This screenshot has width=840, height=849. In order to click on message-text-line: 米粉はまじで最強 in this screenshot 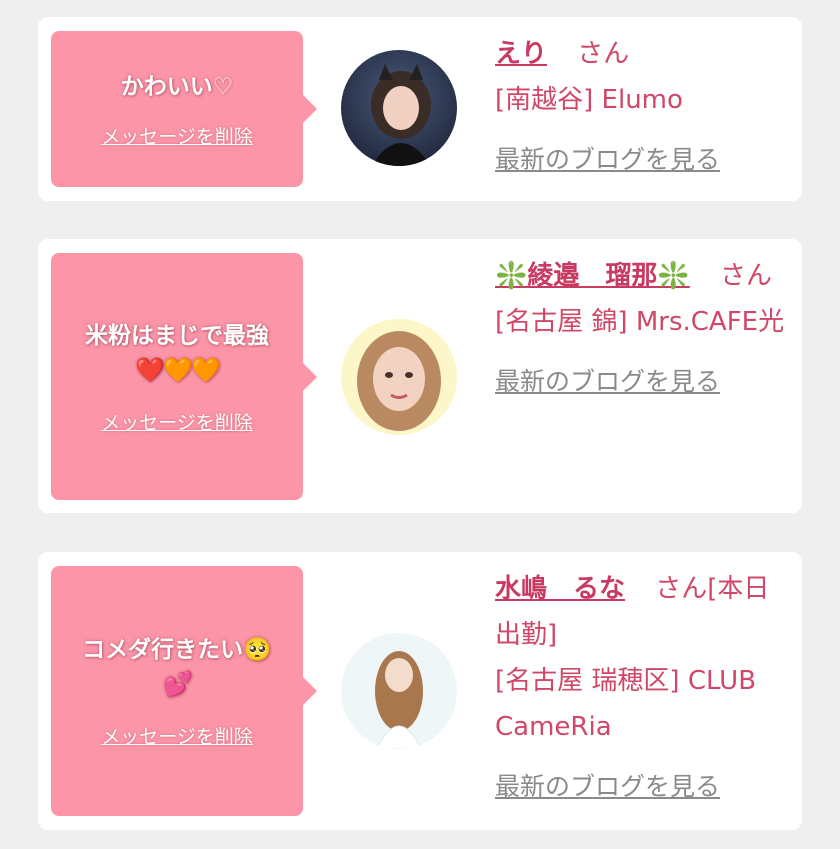, I will do `click(177, 335)`.